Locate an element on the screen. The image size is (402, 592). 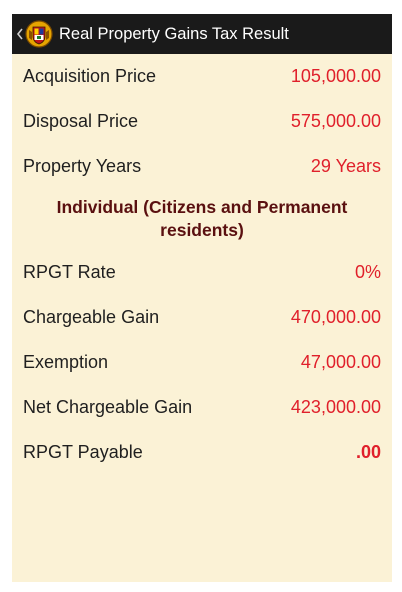
action-bar: Real Property Gains Tax Result is located at coordinates (202, 34).